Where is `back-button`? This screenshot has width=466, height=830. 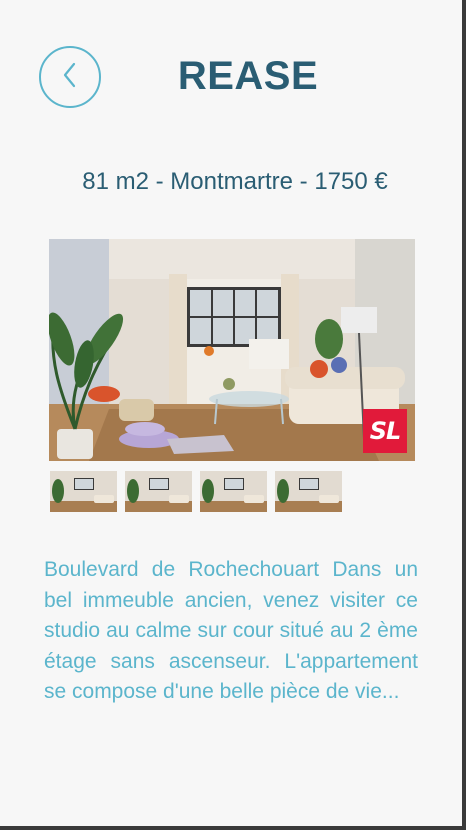
back-button is located at coordinates (70, 77).